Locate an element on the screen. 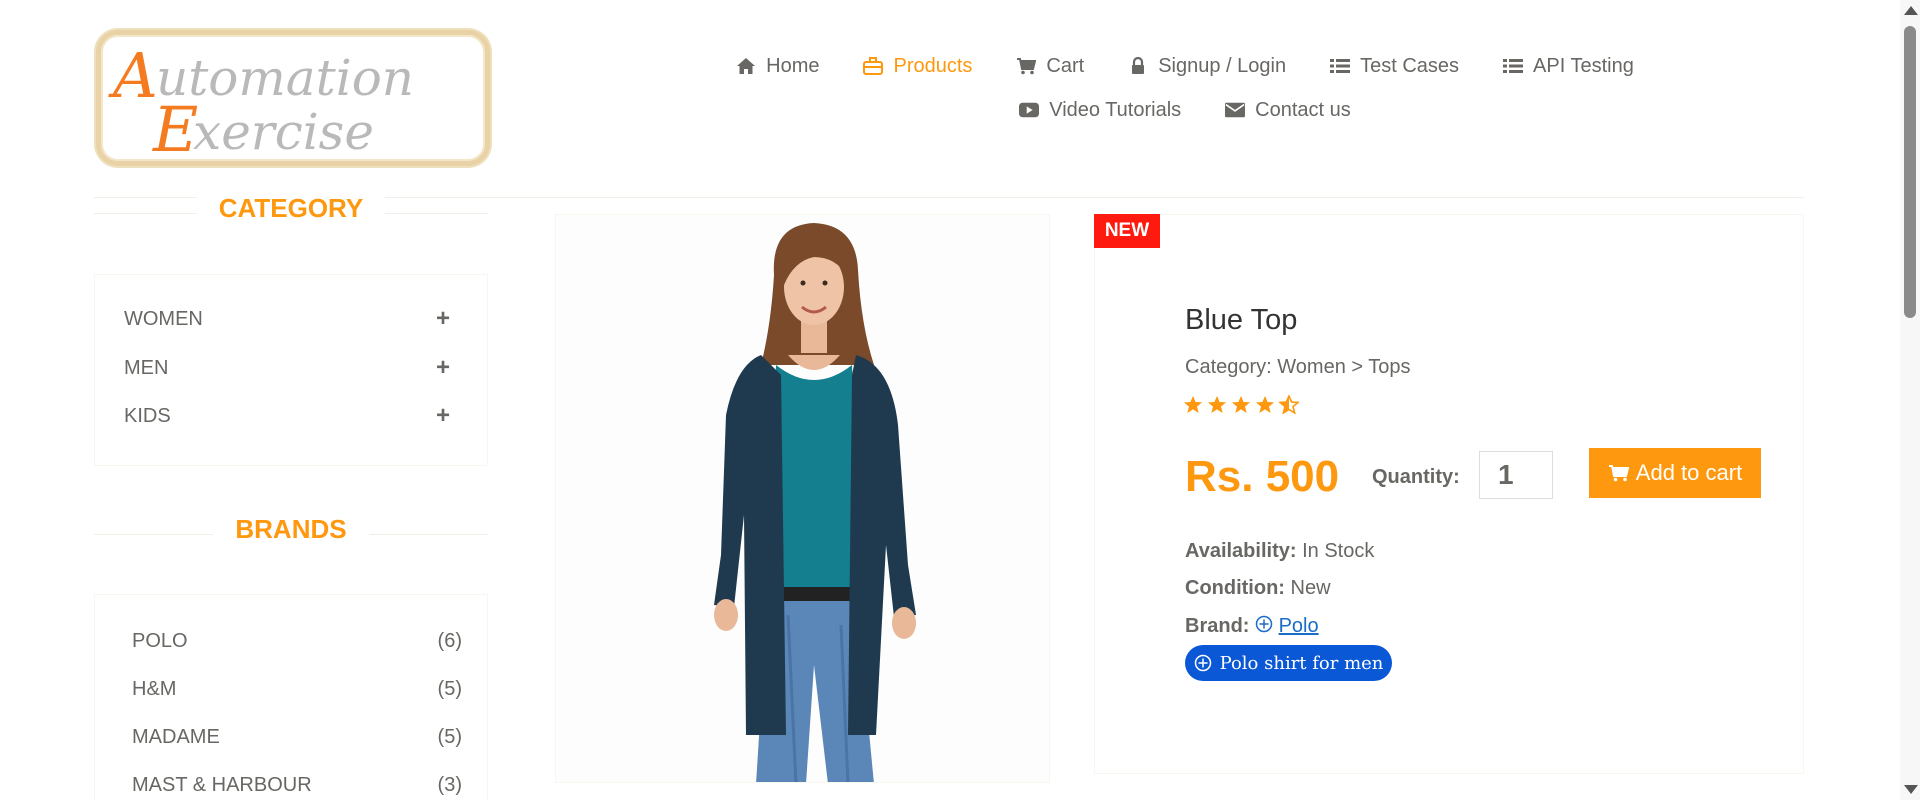  envelope-icon is located at coordinates (1235, 110).